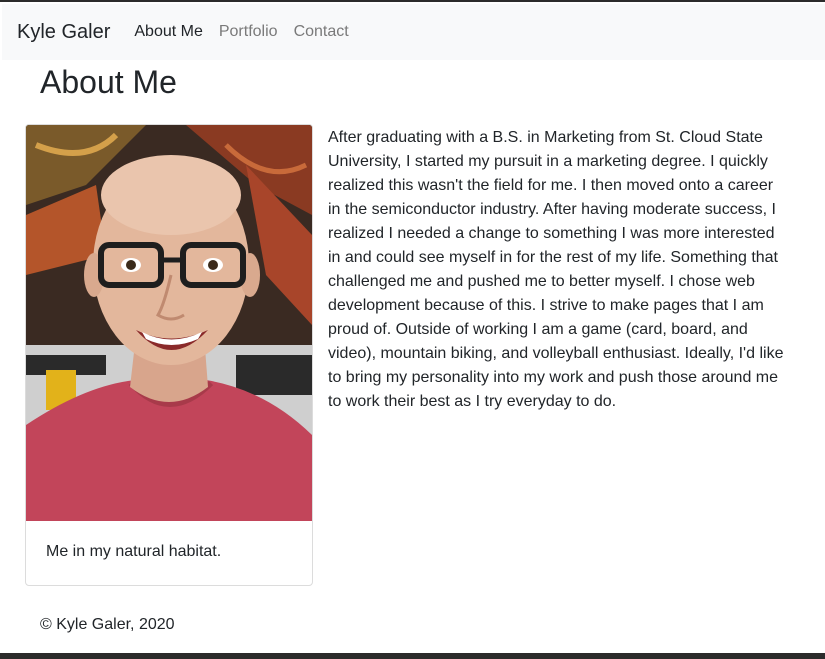  I want to click on brand-link: Kyle Galer, so click(63, 32).